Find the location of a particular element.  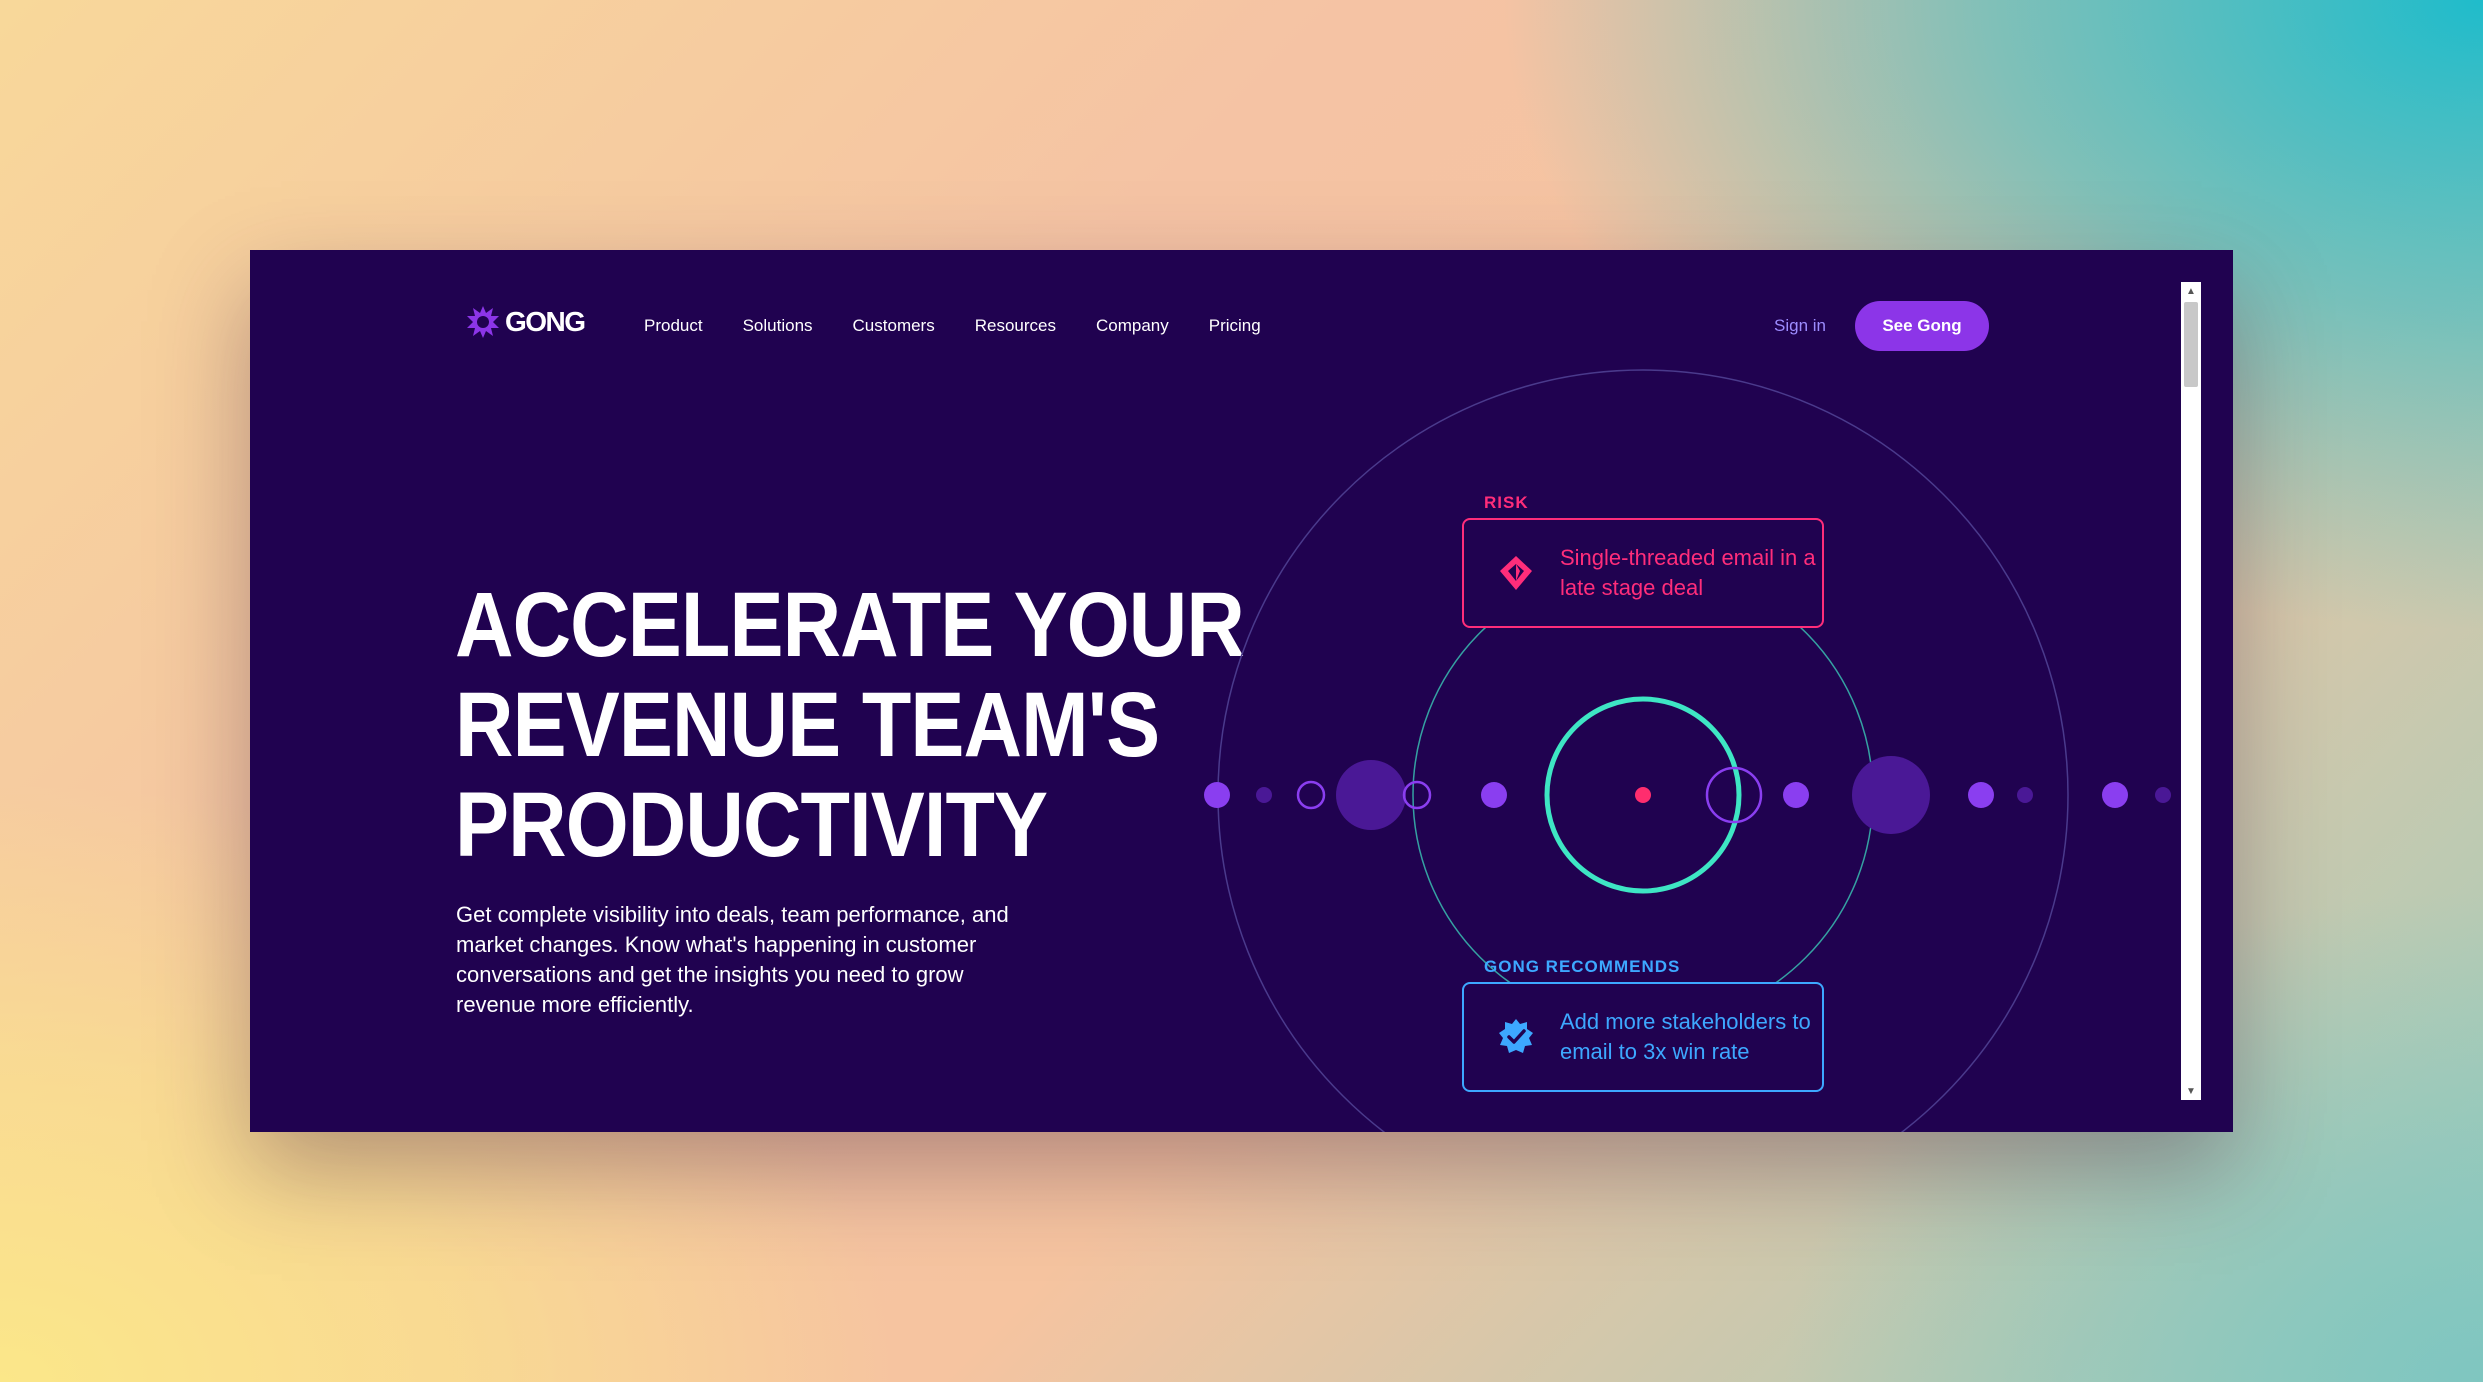

scrollbar-thumb is located at coordinates (2191, 344).